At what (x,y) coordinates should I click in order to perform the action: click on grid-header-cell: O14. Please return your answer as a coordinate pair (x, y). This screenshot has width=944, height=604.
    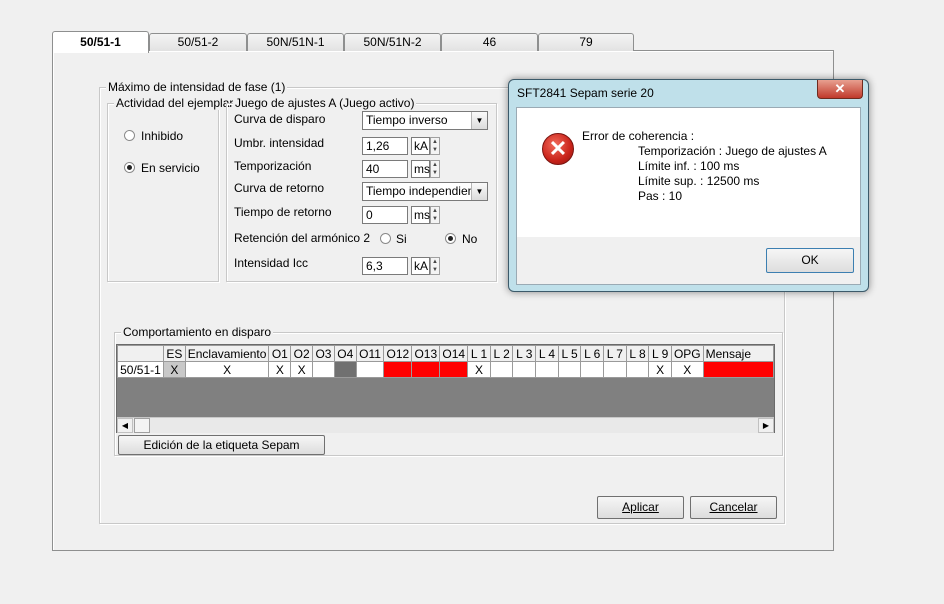
    Looking at the image, I should click on (454, 353).